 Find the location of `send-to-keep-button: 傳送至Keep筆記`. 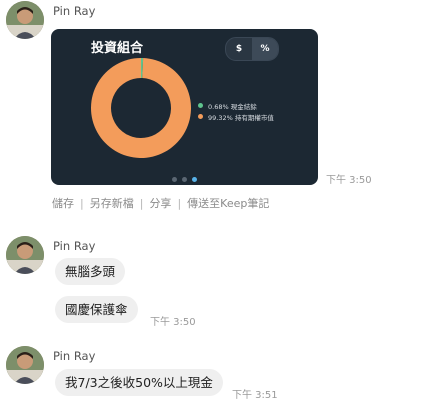

send-to-keep-button: 傳送至Keep筆記 is located at coordinates (228, 203).